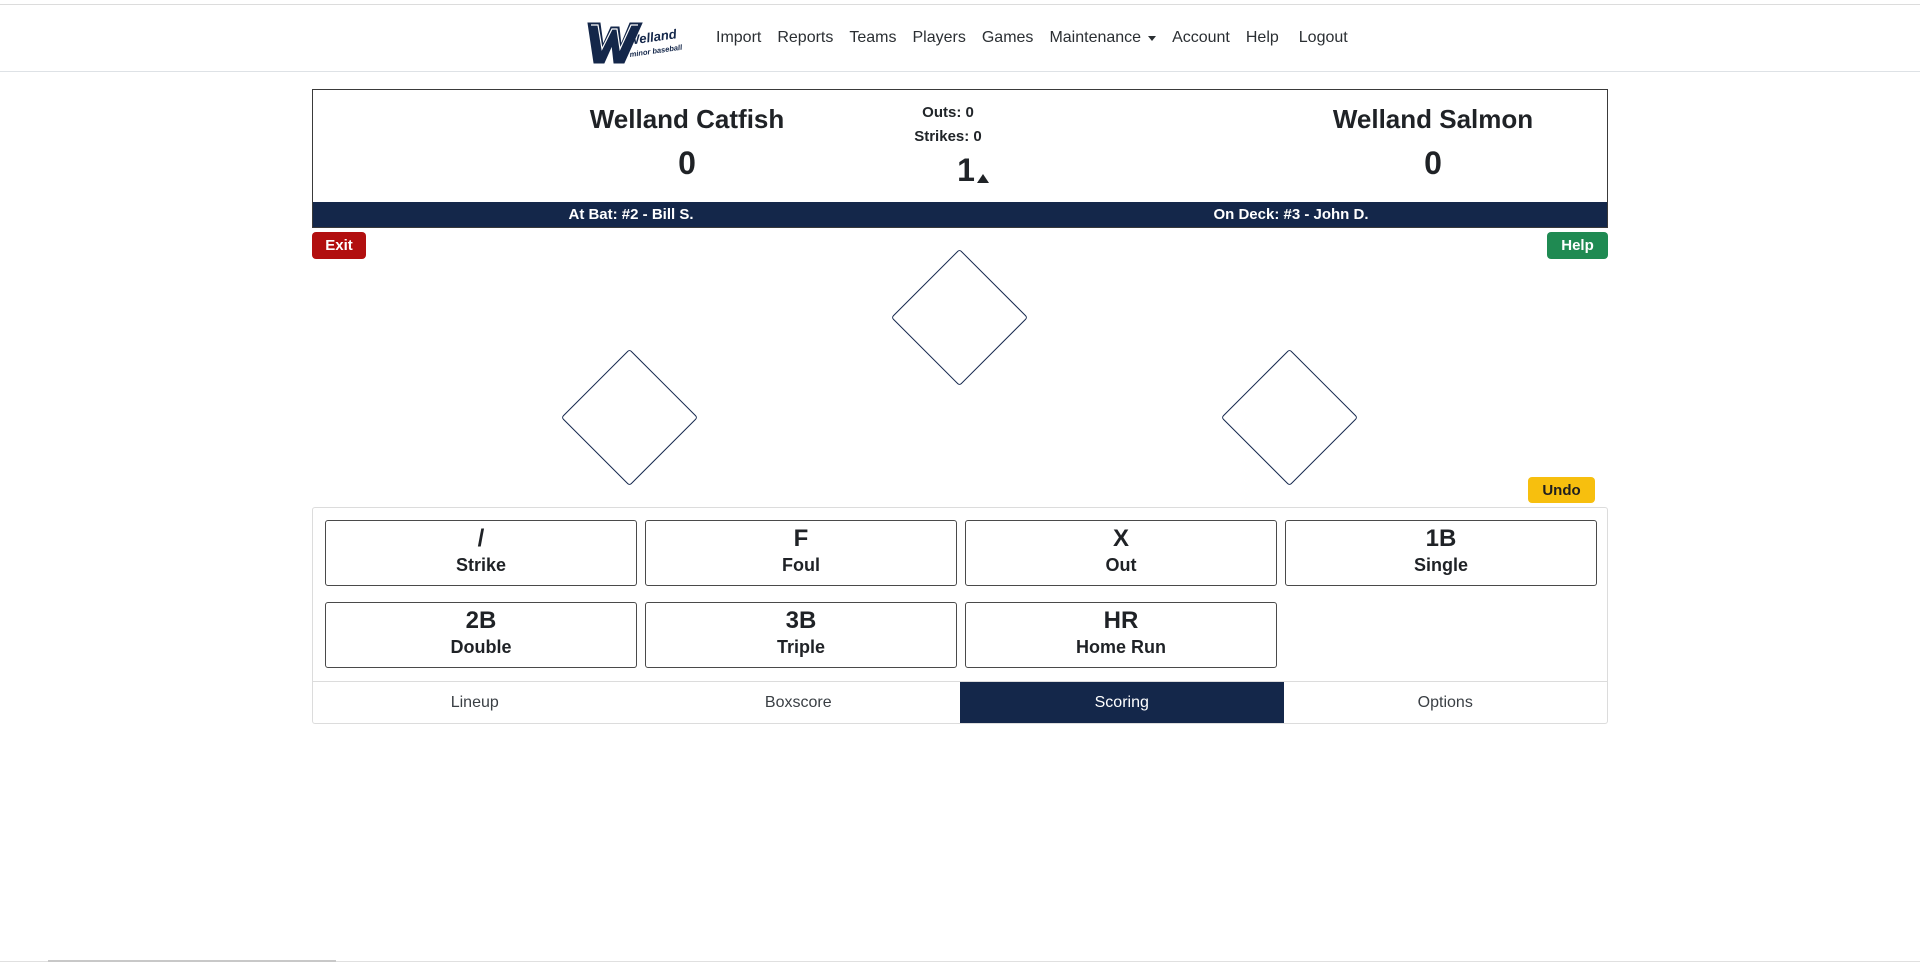  What do you see at coordinates (192, 961) in the screenshot?
I see `bottom-scroll-segment` at bounding box center [192, 961].